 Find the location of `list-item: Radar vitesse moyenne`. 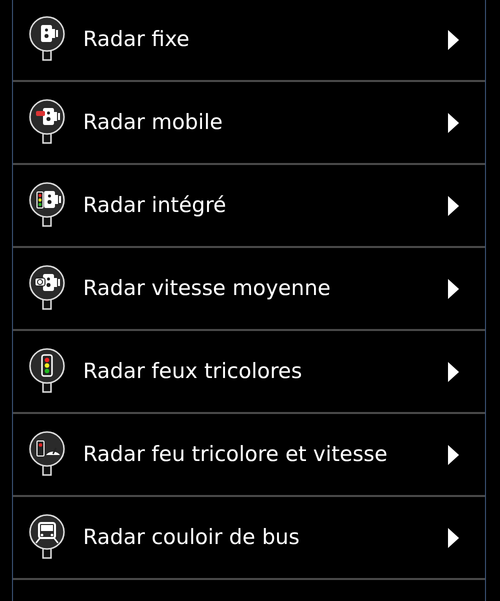

list-item: Radar vitesse moyenne is located at coordinates (249, 289).